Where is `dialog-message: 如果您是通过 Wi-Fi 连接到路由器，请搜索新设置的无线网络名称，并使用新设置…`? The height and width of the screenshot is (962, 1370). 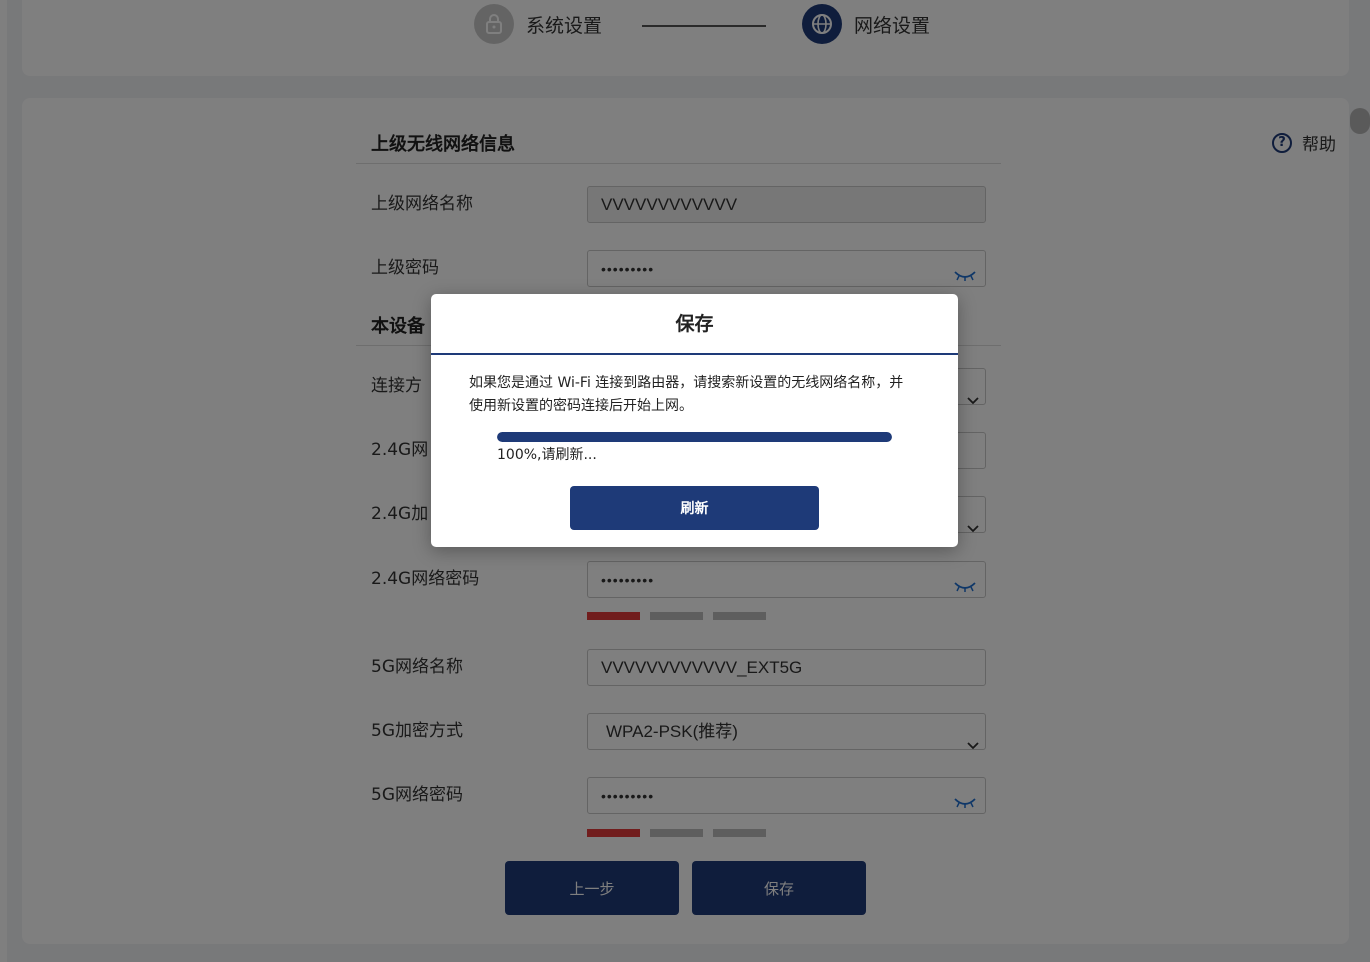 dialog-message: 如果您是通过 Wi-Fi 连接到路由器，请搜索新设置的无线网络名称，并使用新设置… is located at coordinates (686, 394).